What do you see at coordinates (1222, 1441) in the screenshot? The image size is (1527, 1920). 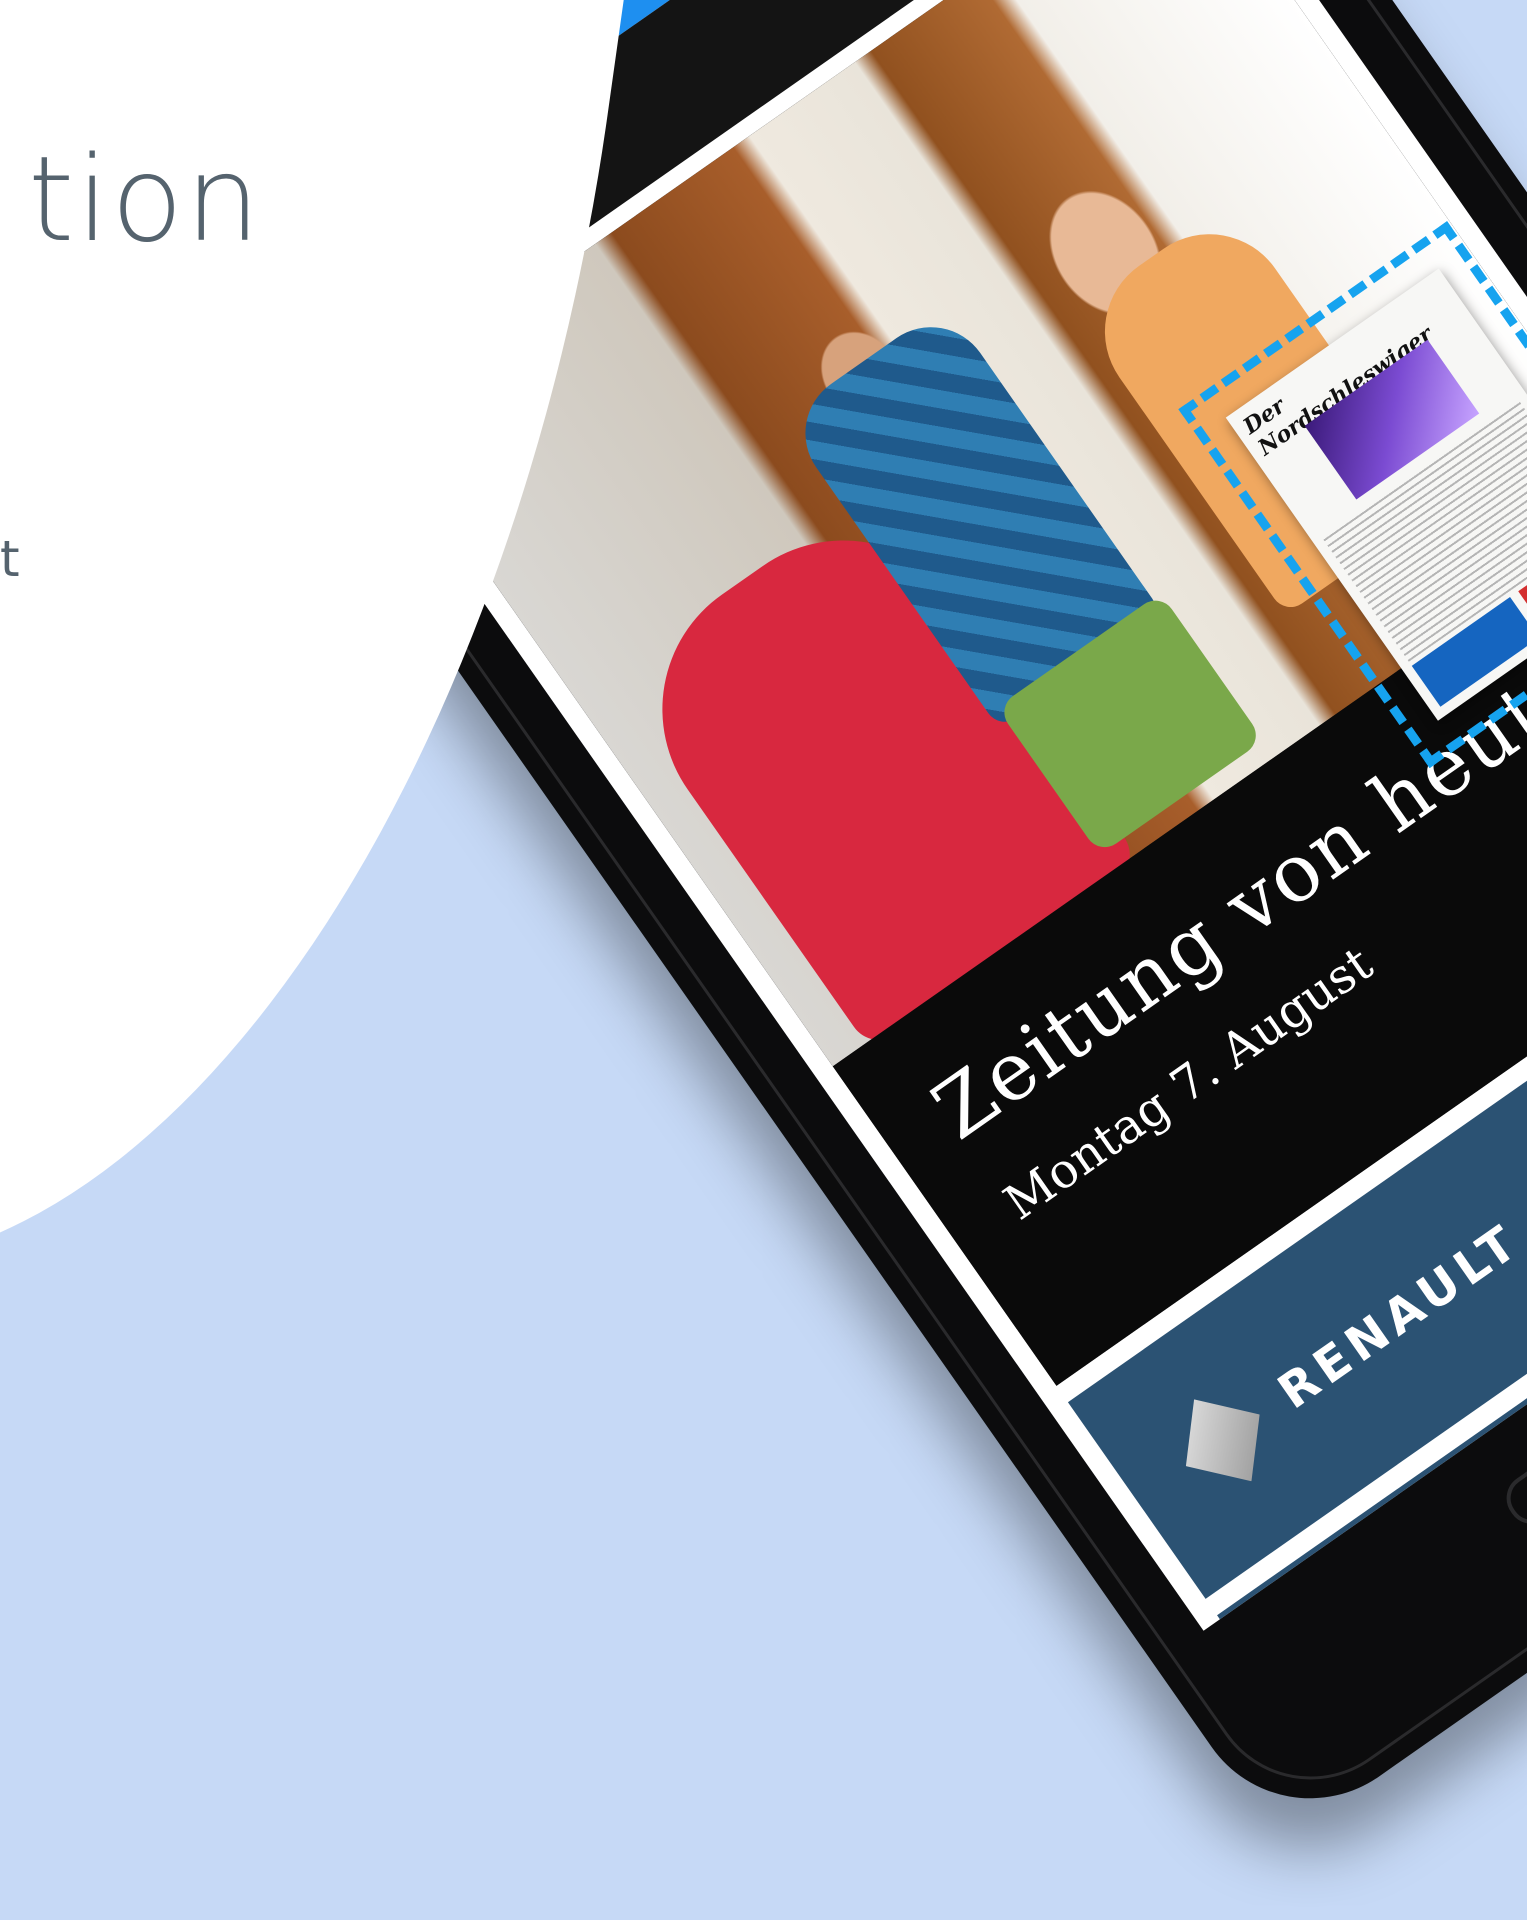 I see `renault-diamond-icon` at bounding box center [1222, 1441].